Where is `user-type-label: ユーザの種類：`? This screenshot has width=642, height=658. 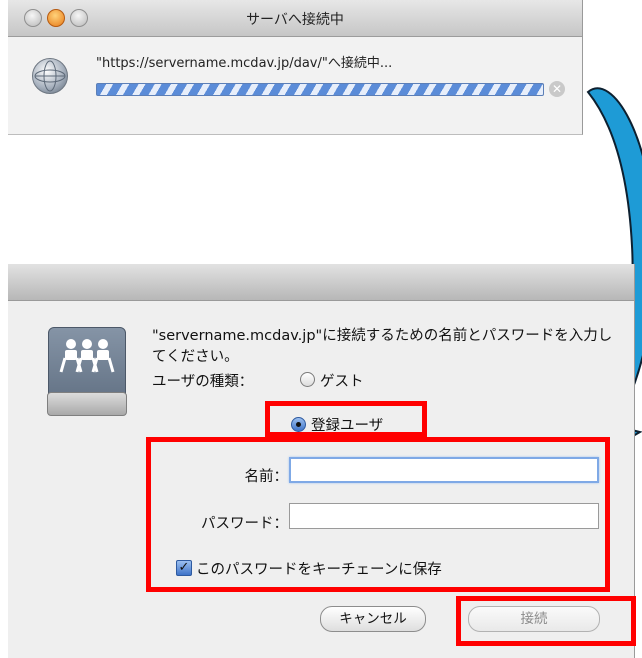 user-type-label: ユーザの種類： is located at coordinates (203, 382).